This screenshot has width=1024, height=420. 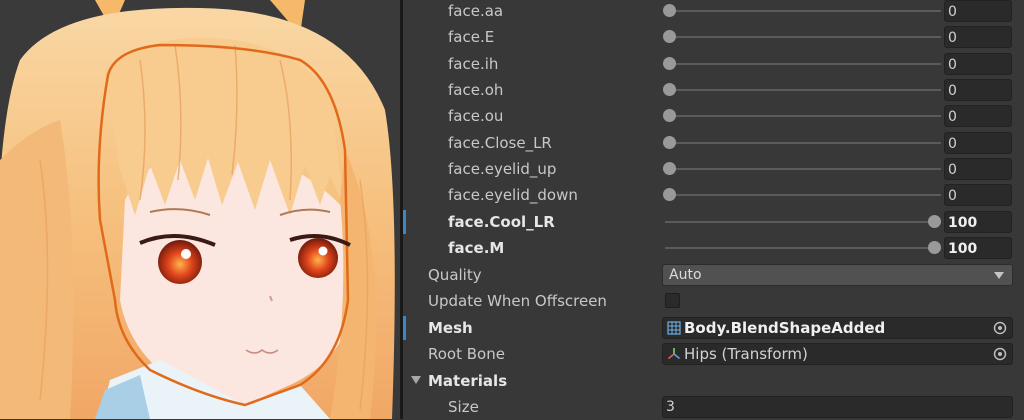 What do you see at coordinates (501, 222) in the screenshot?
I see `blendshape-label: face.Cool_LR` at bounding box center [501, 222].